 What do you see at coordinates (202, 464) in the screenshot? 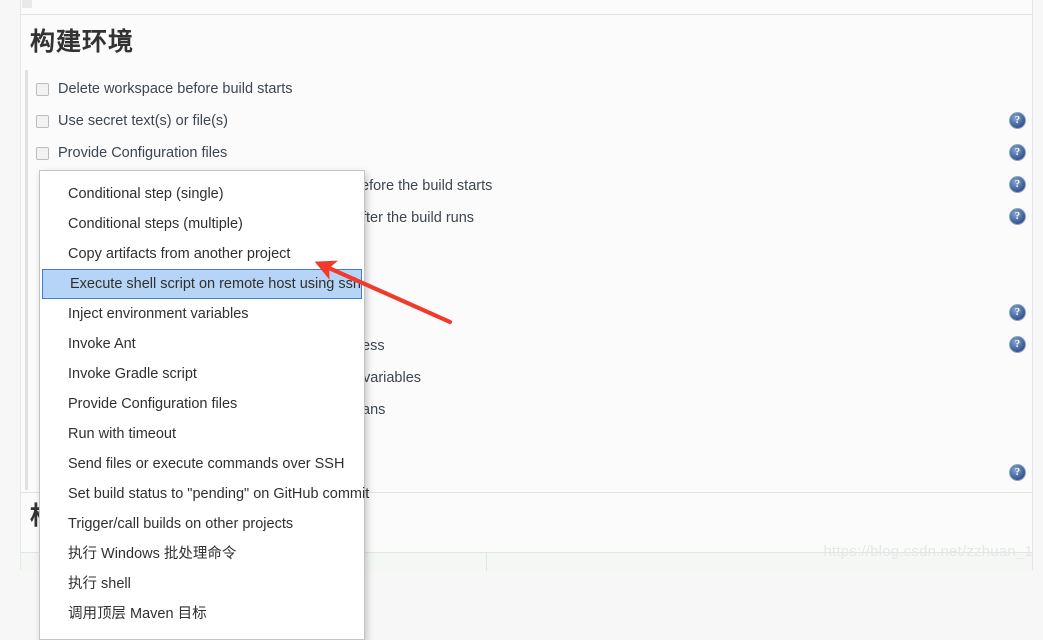
I see `menu-item: Send files or execute commands over SSH` at bounding box center [202, 464].